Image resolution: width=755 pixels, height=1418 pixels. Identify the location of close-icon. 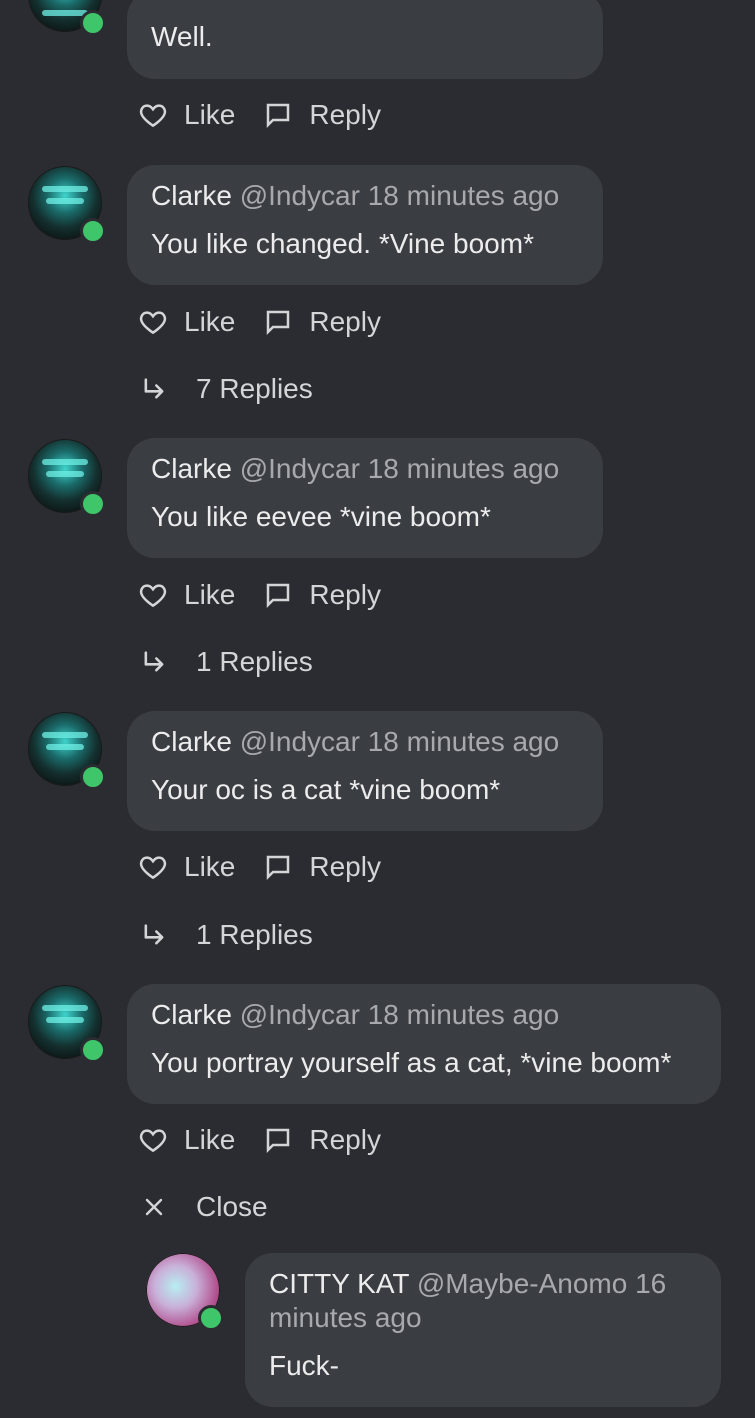
(154, 1207).